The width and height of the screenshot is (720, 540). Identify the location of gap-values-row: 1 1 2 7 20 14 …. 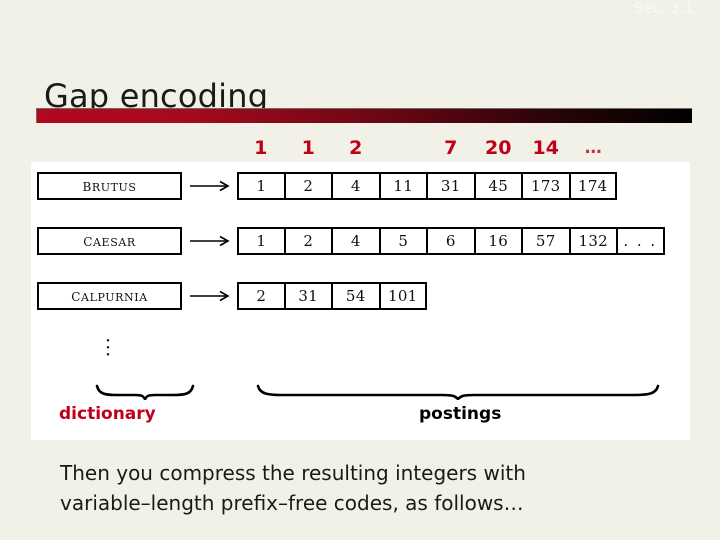
(427, 148).